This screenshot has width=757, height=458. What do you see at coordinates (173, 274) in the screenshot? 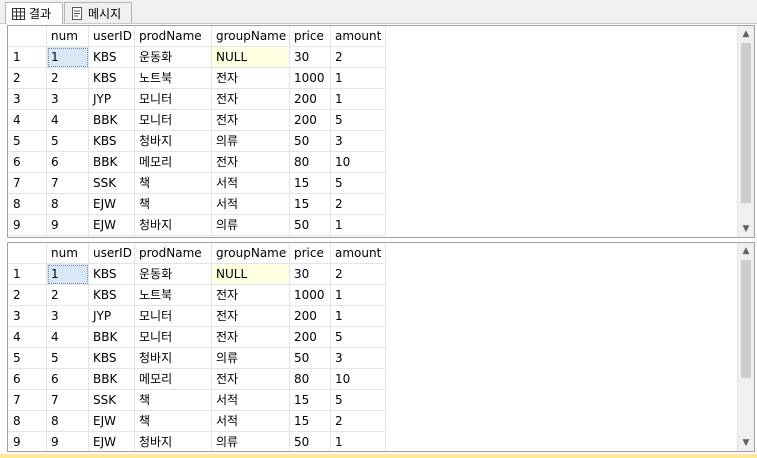
I see `table-cell: 운동화` at bounding box center [173, 274].